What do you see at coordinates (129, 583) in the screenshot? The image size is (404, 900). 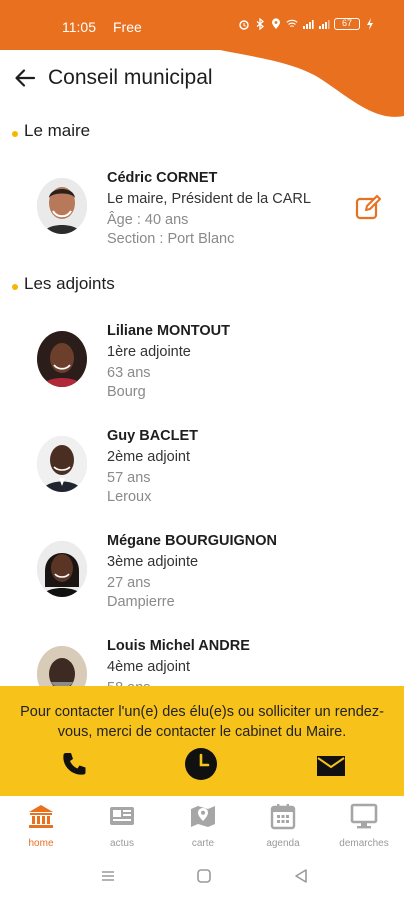 I see `person-age: 27 ans` at bounding box center [129, 583].